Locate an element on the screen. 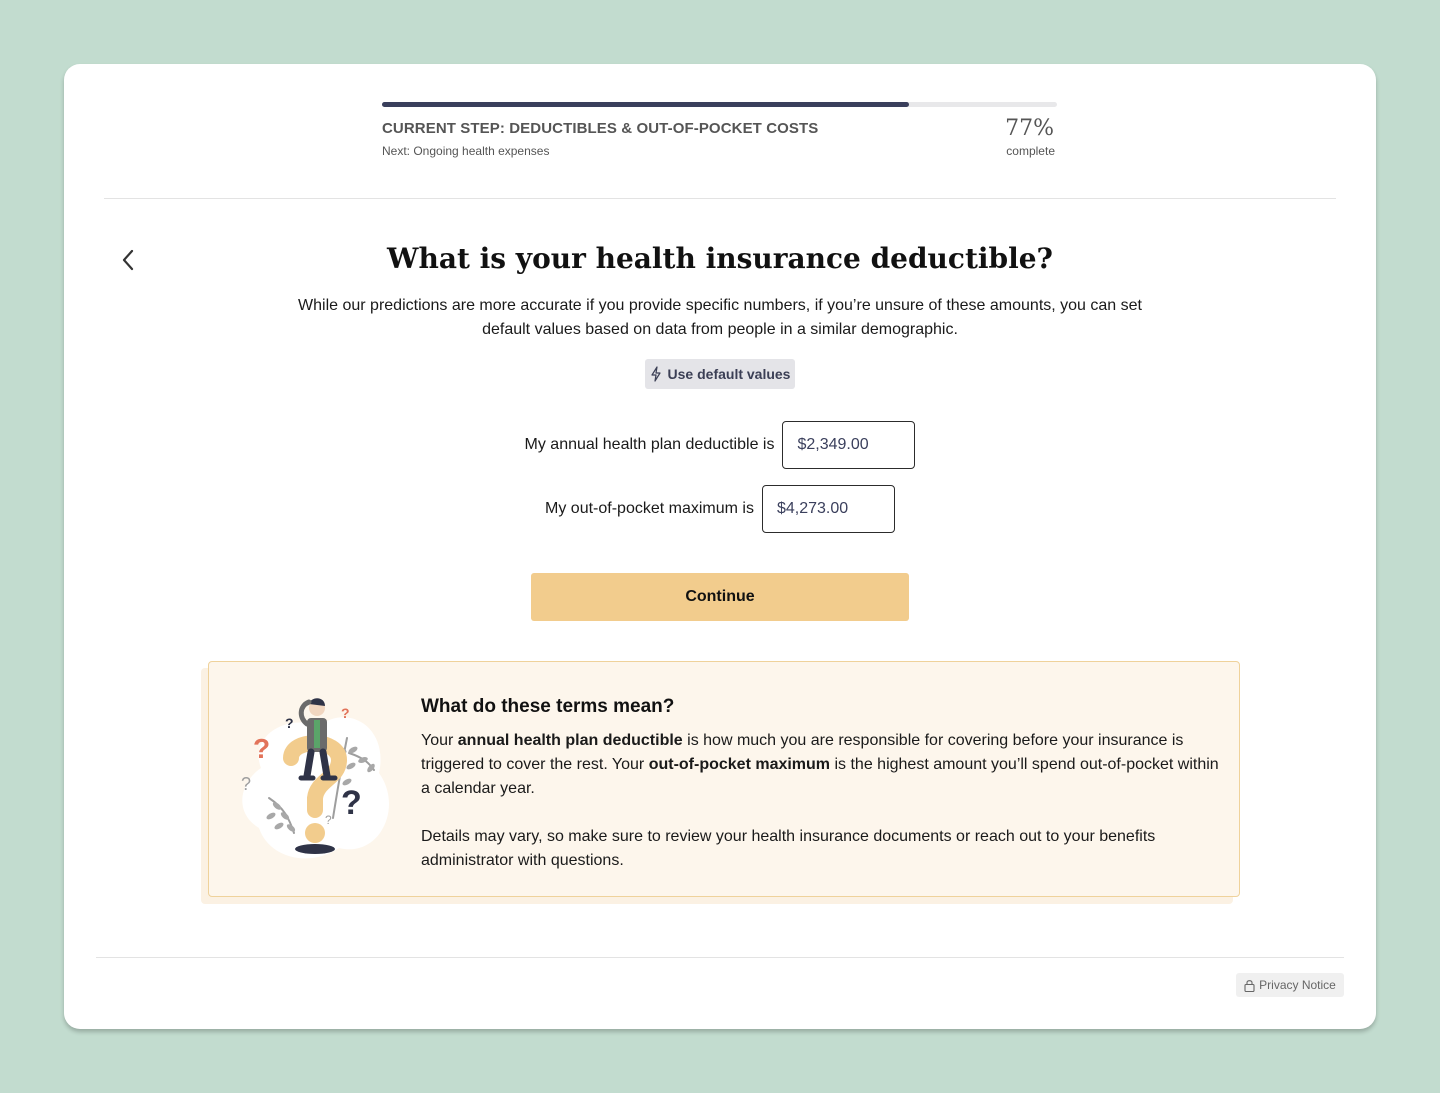  continue-button: Continue is located at coordinates (720, 597).